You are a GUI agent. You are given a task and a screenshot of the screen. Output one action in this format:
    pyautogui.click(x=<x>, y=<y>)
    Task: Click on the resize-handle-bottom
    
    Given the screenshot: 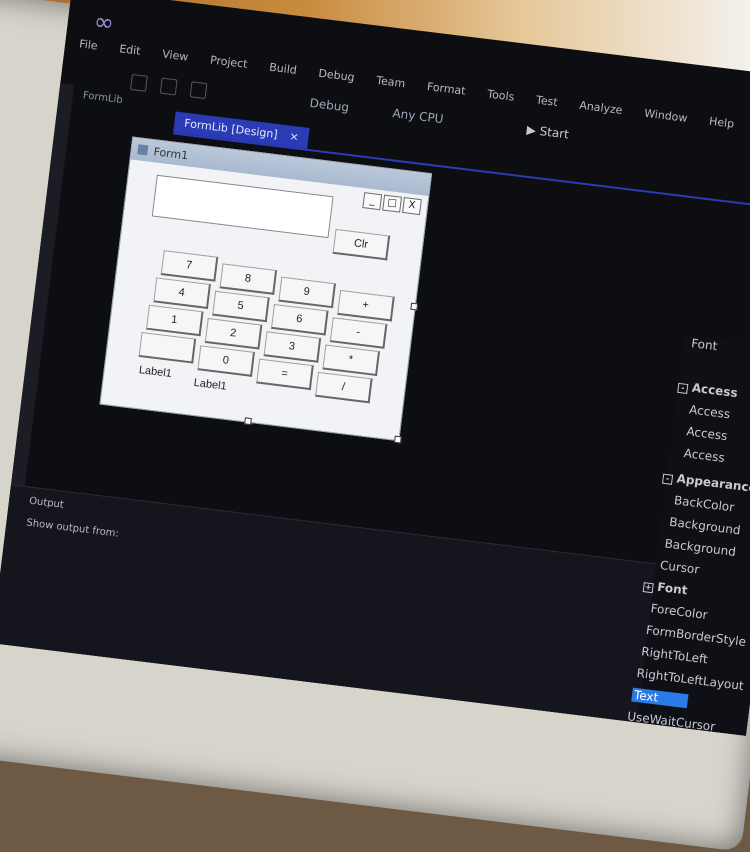 What is the action you would take?
    pyautogui.click(x=248, y=421)
    